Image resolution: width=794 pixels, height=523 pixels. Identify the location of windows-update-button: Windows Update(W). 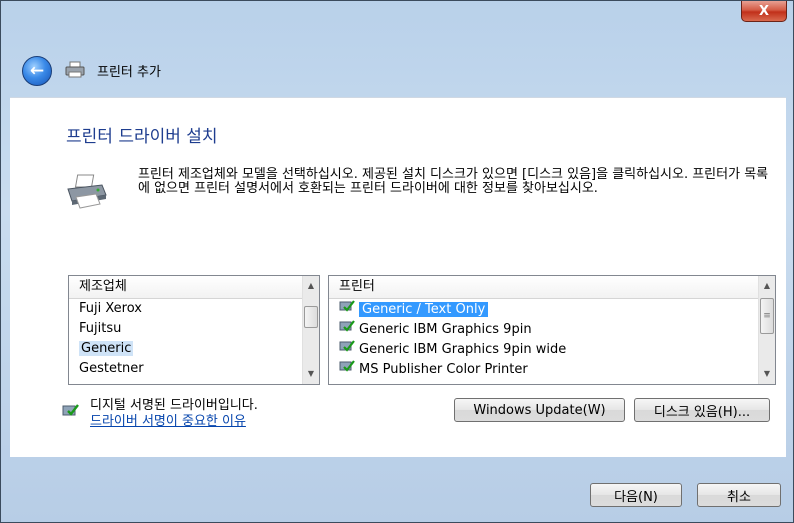
(539, 410).